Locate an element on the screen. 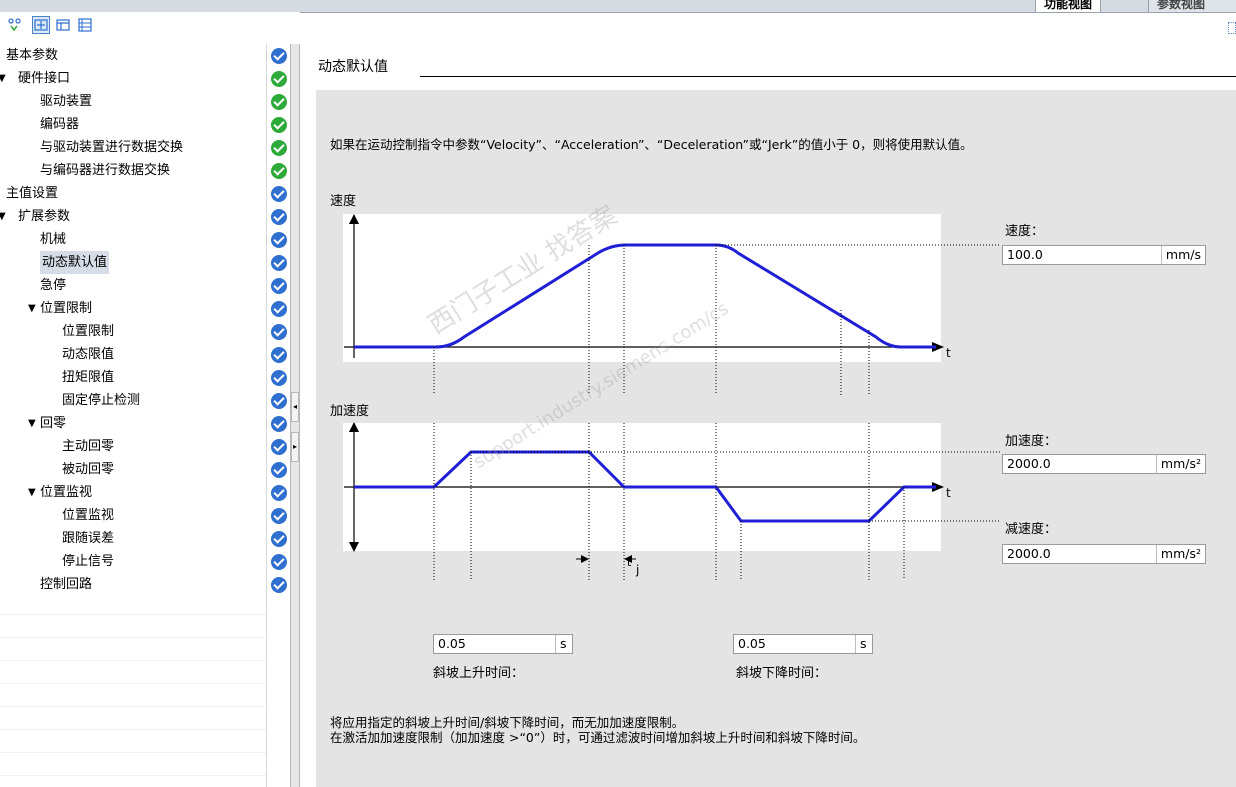  velocity-plot-area is located at coordinates (642, 288).